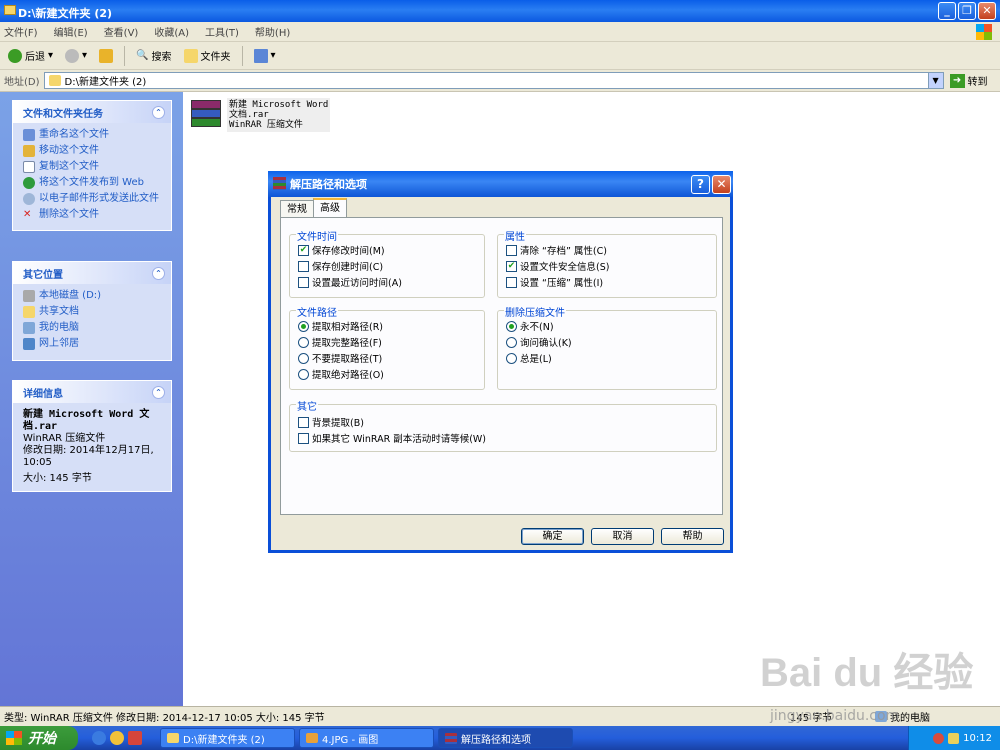  Describe the element at coordinates (565, 267) in the screenshot. I see `set-security-label: 设置文件安全信息(S)` at that location.